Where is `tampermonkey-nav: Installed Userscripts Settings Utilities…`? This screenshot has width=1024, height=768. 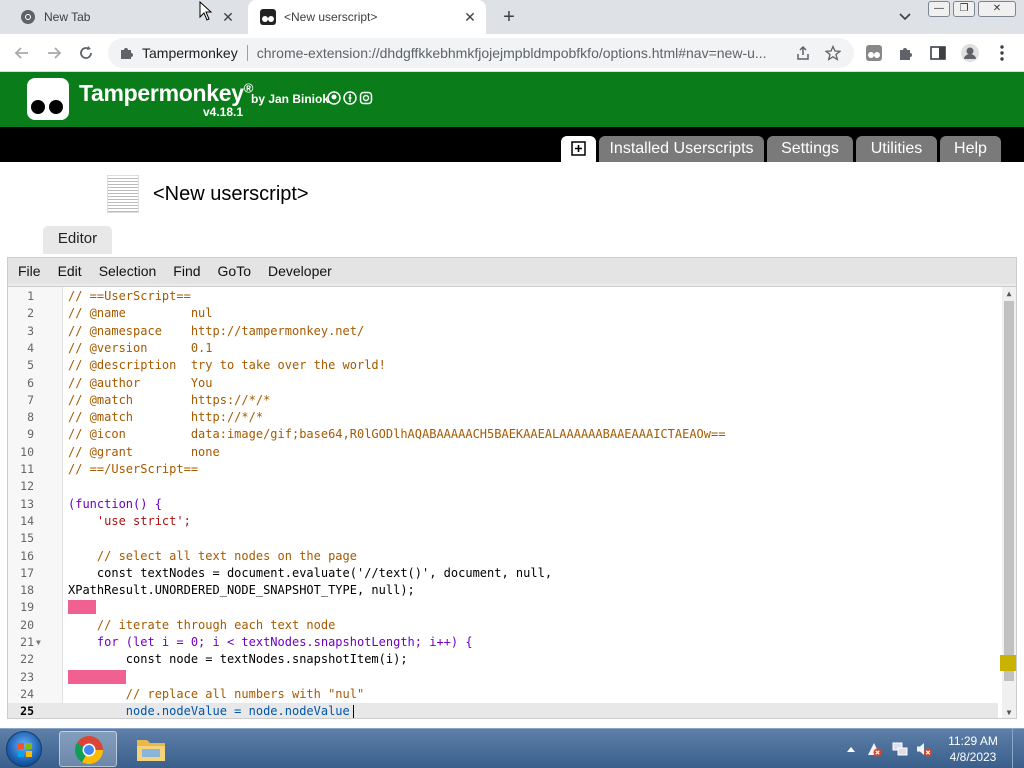 tampermonkey-nav: Installed Userscripts Settings Utilities… is located at coordinates (512, 144).